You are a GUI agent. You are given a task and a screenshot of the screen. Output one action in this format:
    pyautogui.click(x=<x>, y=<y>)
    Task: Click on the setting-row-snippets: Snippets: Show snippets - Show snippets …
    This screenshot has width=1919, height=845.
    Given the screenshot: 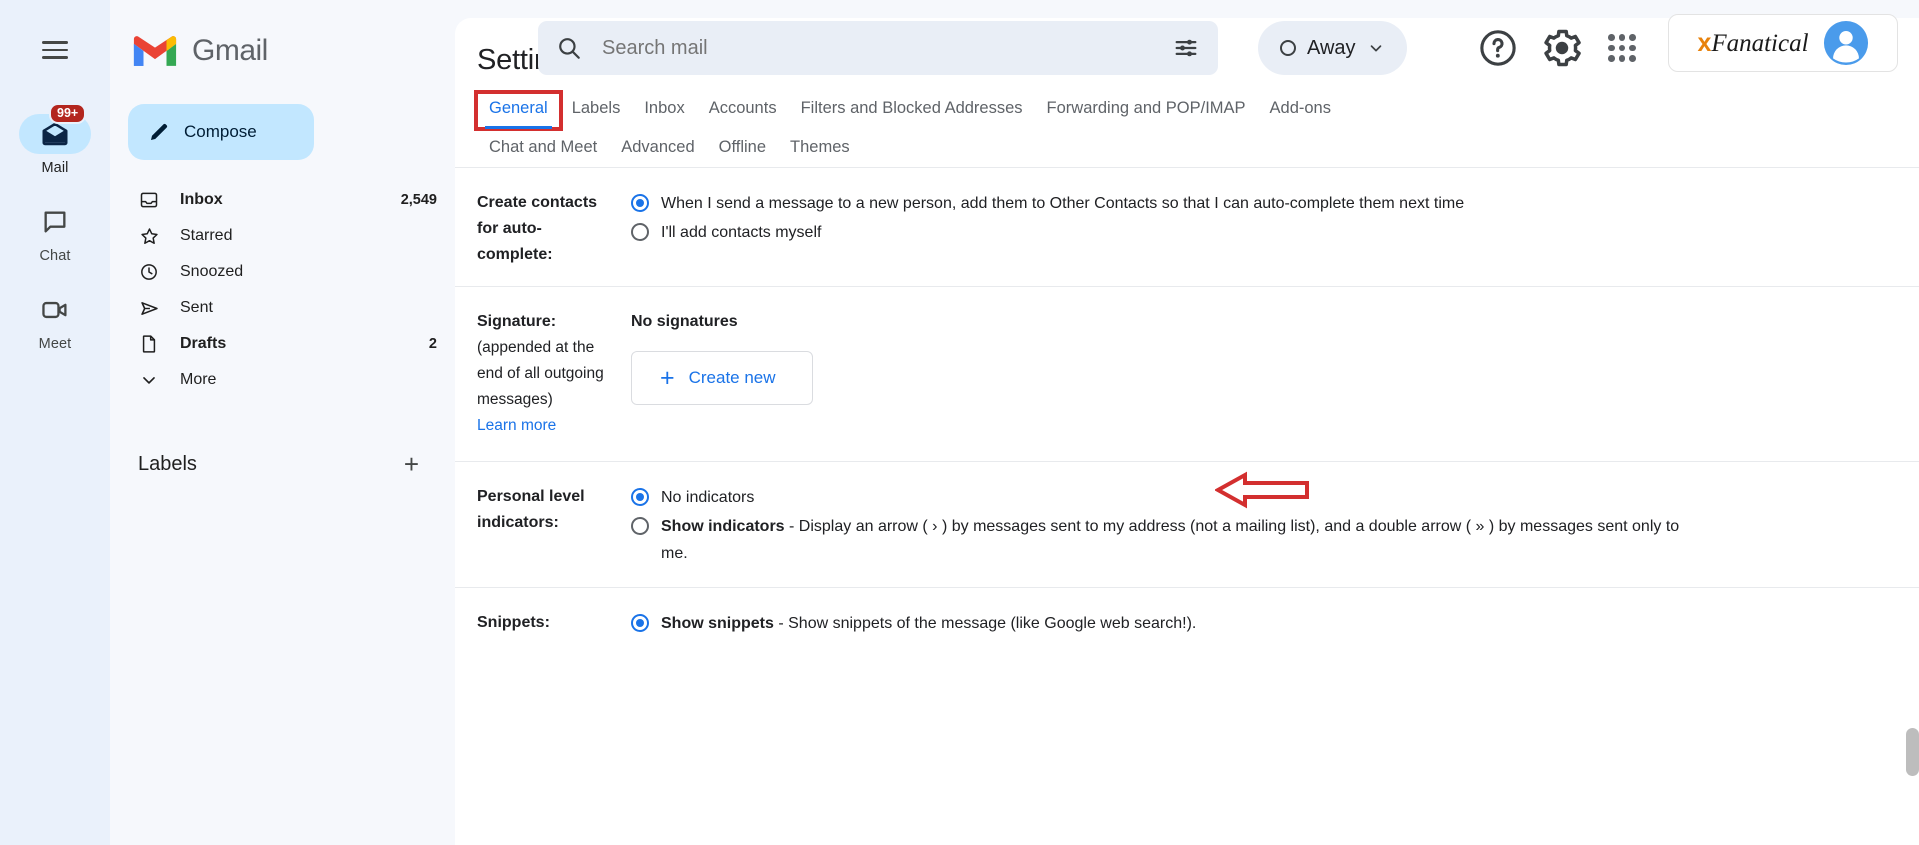 What is the action you would take?
    pyautogui.click(x=1187, y=613)
    